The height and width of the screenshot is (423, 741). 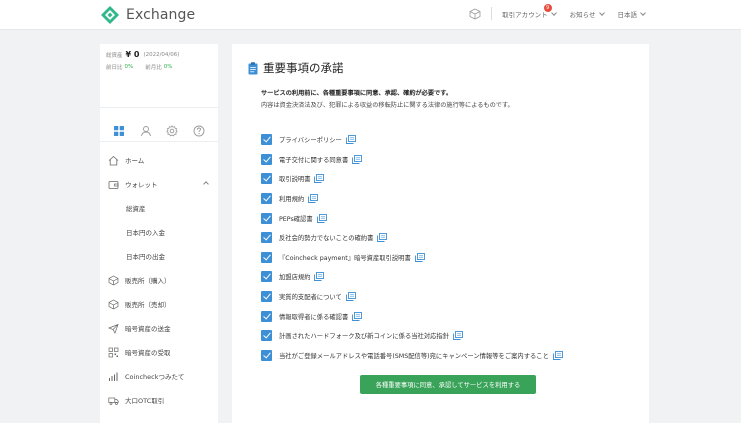 I want to click on sidebar-item-label: 販売所（売却）, so click(x=148, y=305).